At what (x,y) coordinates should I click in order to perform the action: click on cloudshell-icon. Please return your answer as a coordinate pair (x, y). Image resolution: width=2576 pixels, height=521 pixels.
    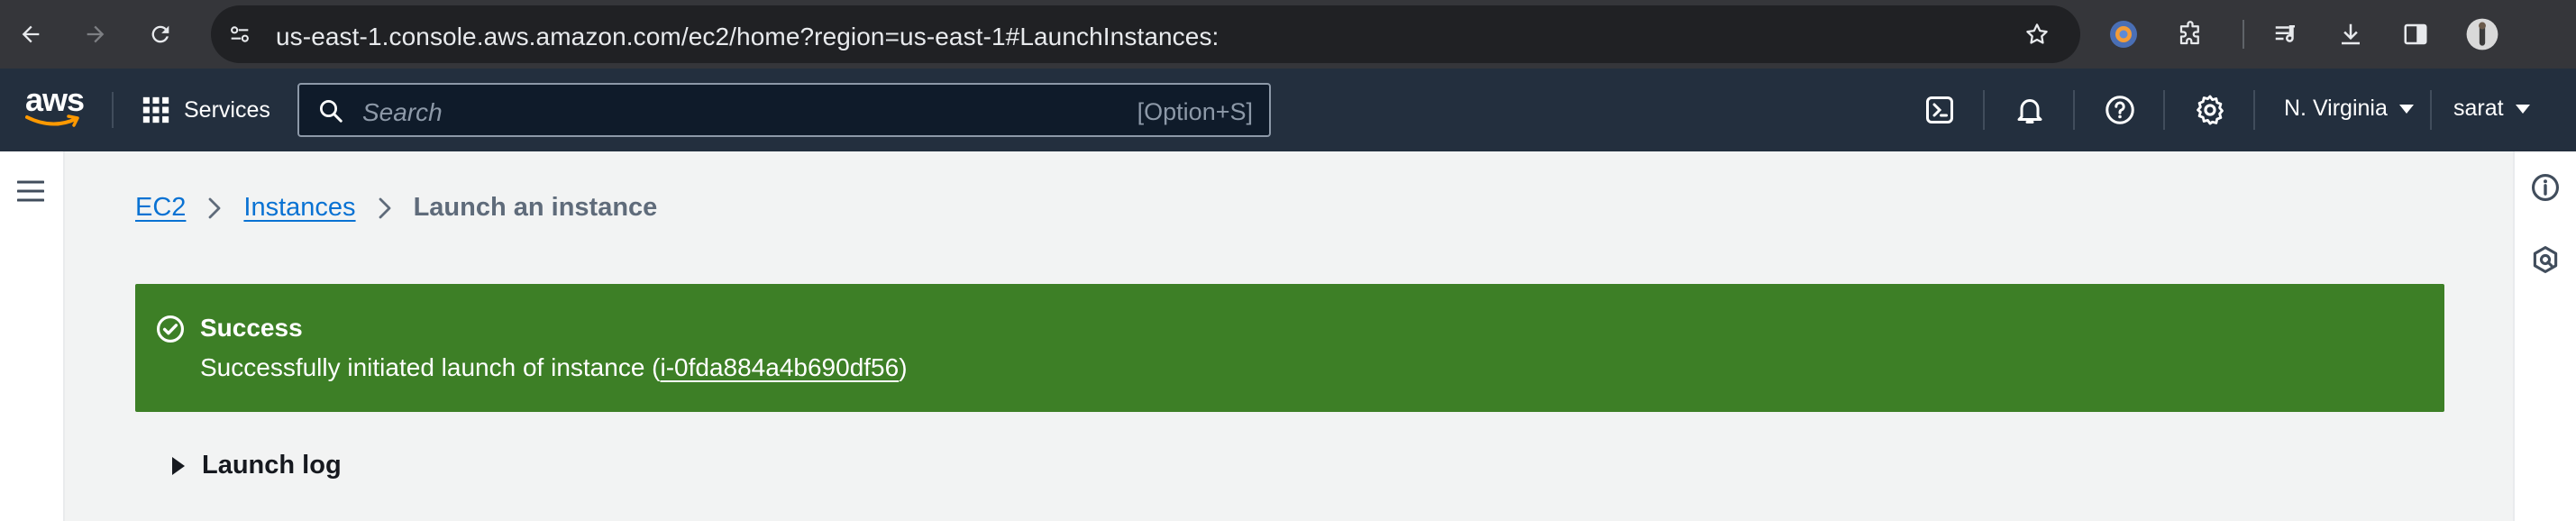
    Looking at the image, I should click on (1939, 109).